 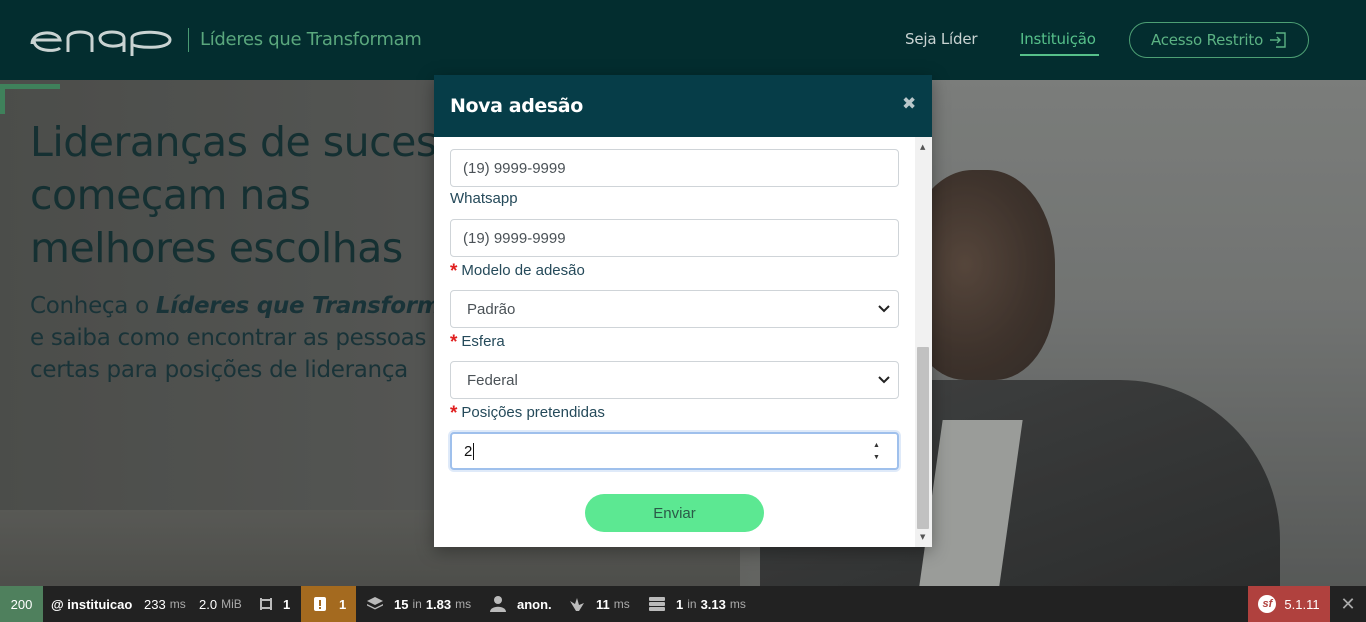 What do you see at coordinates (674, 451) in the screenshot?
I see `positions-number-input: 2 ▲ ▼` at bounding box center [674, 451].